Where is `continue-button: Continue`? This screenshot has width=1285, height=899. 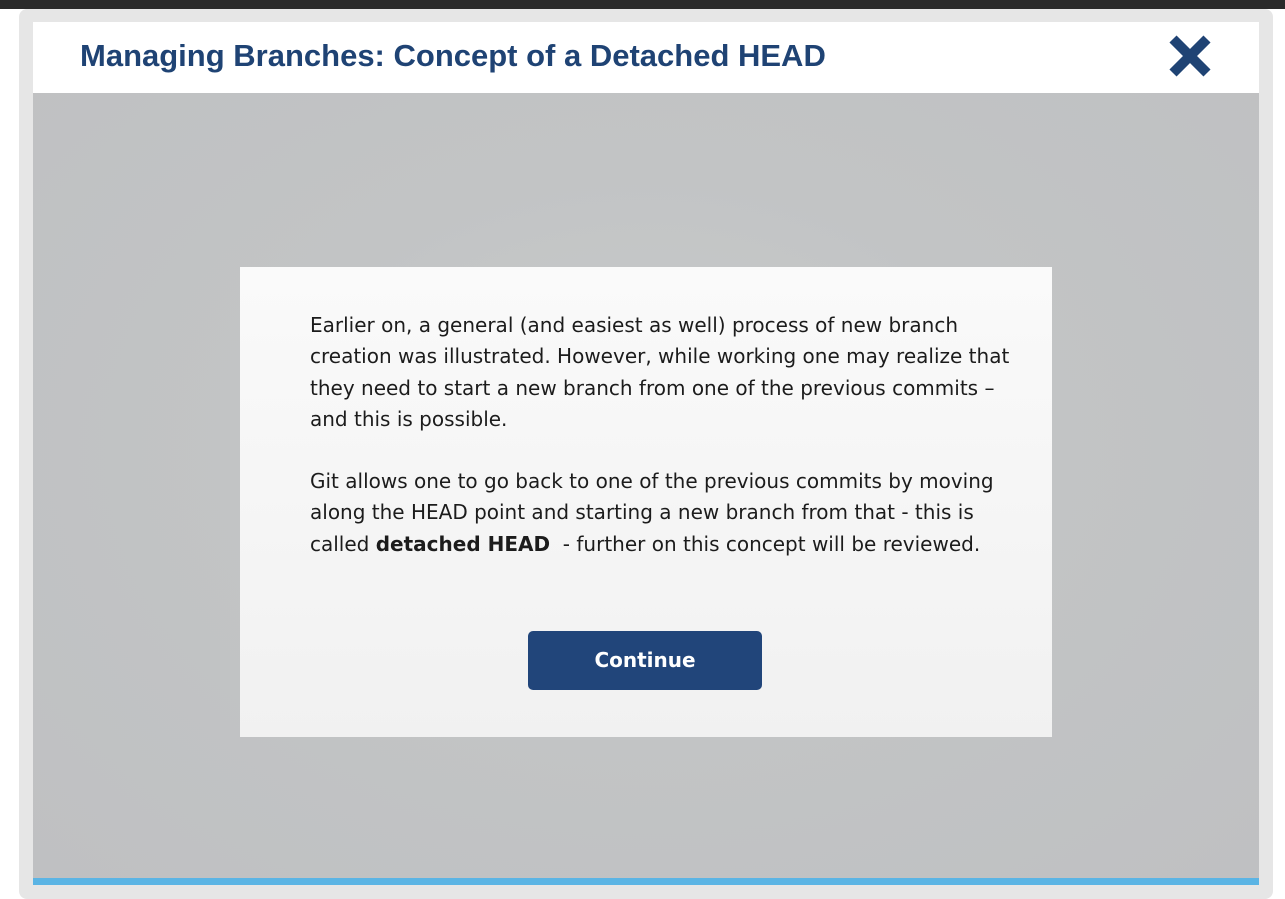 continue-button: Continue is located at coordinates (645, 660).